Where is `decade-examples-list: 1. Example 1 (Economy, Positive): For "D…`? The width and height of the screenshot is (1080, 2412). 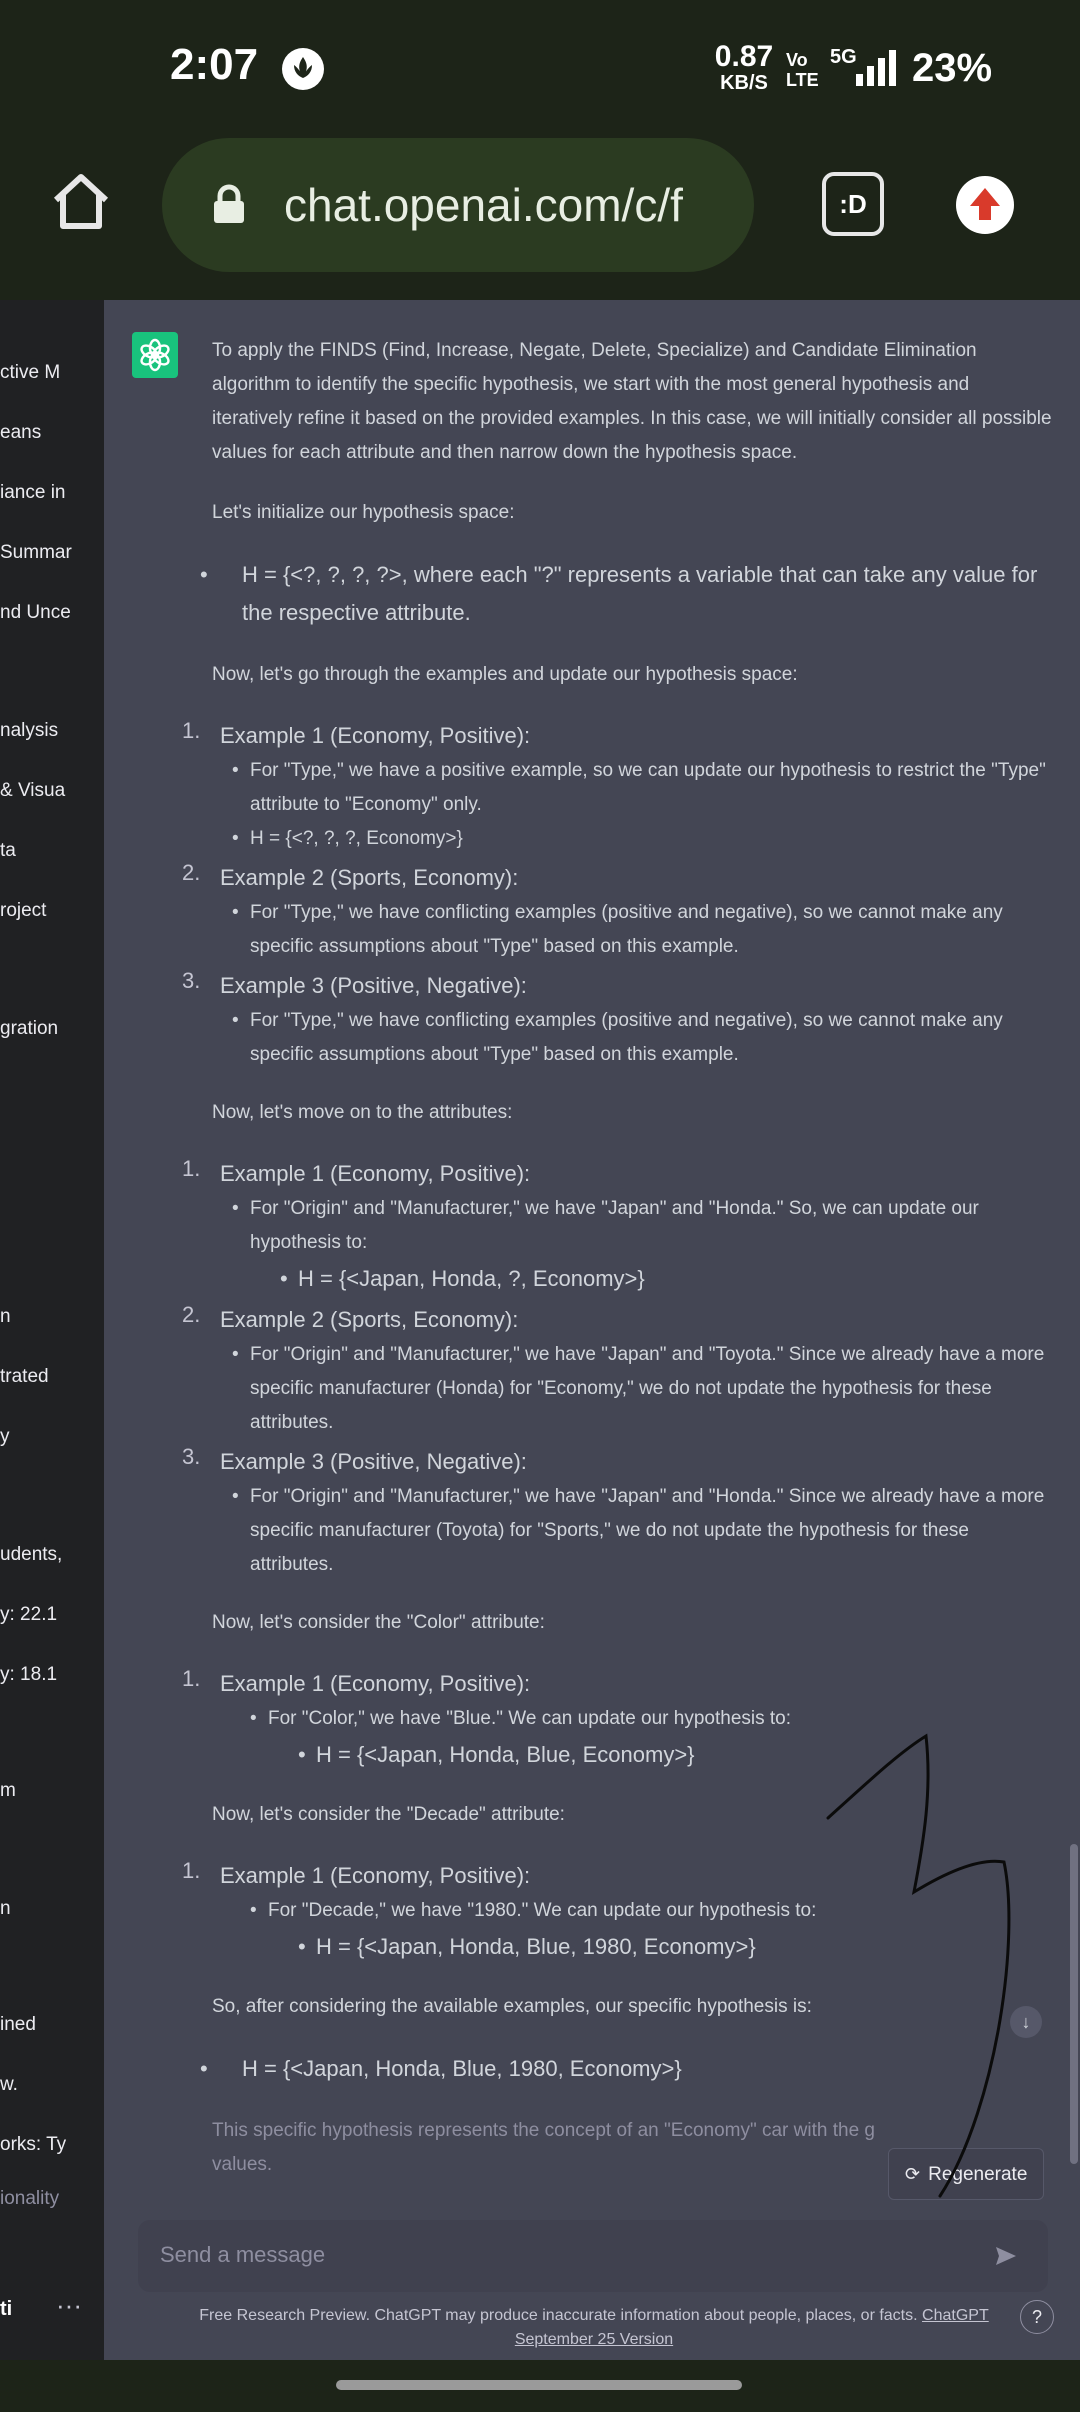
decade-examples-list: 1. Example 1 (Economy, Positive): For "D… is located at coordinates (617, 1912).